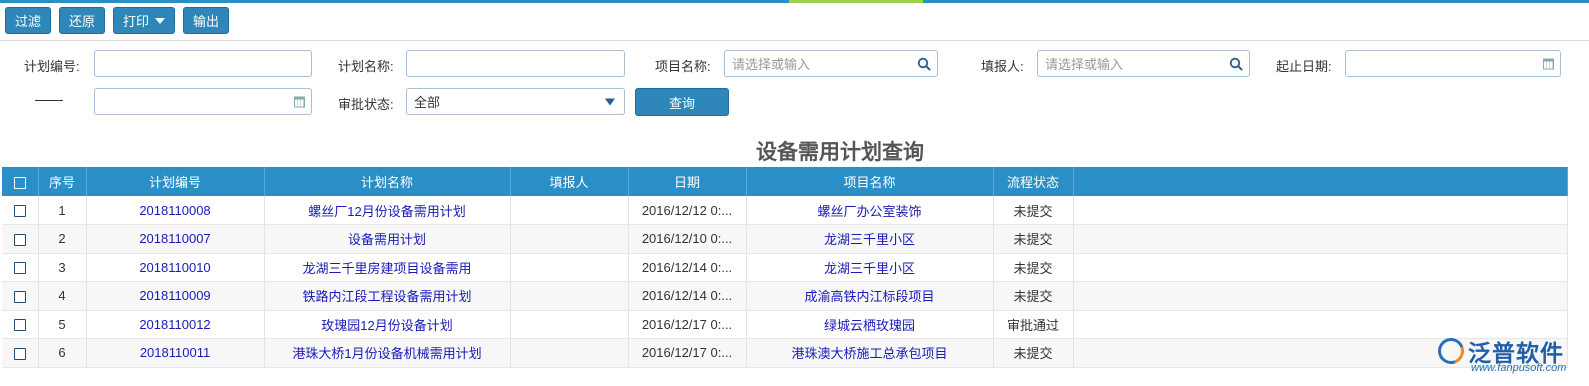 The width and height of the screenshot is (1589, 386). I want to click on row-index: 6, so click(62, 353).